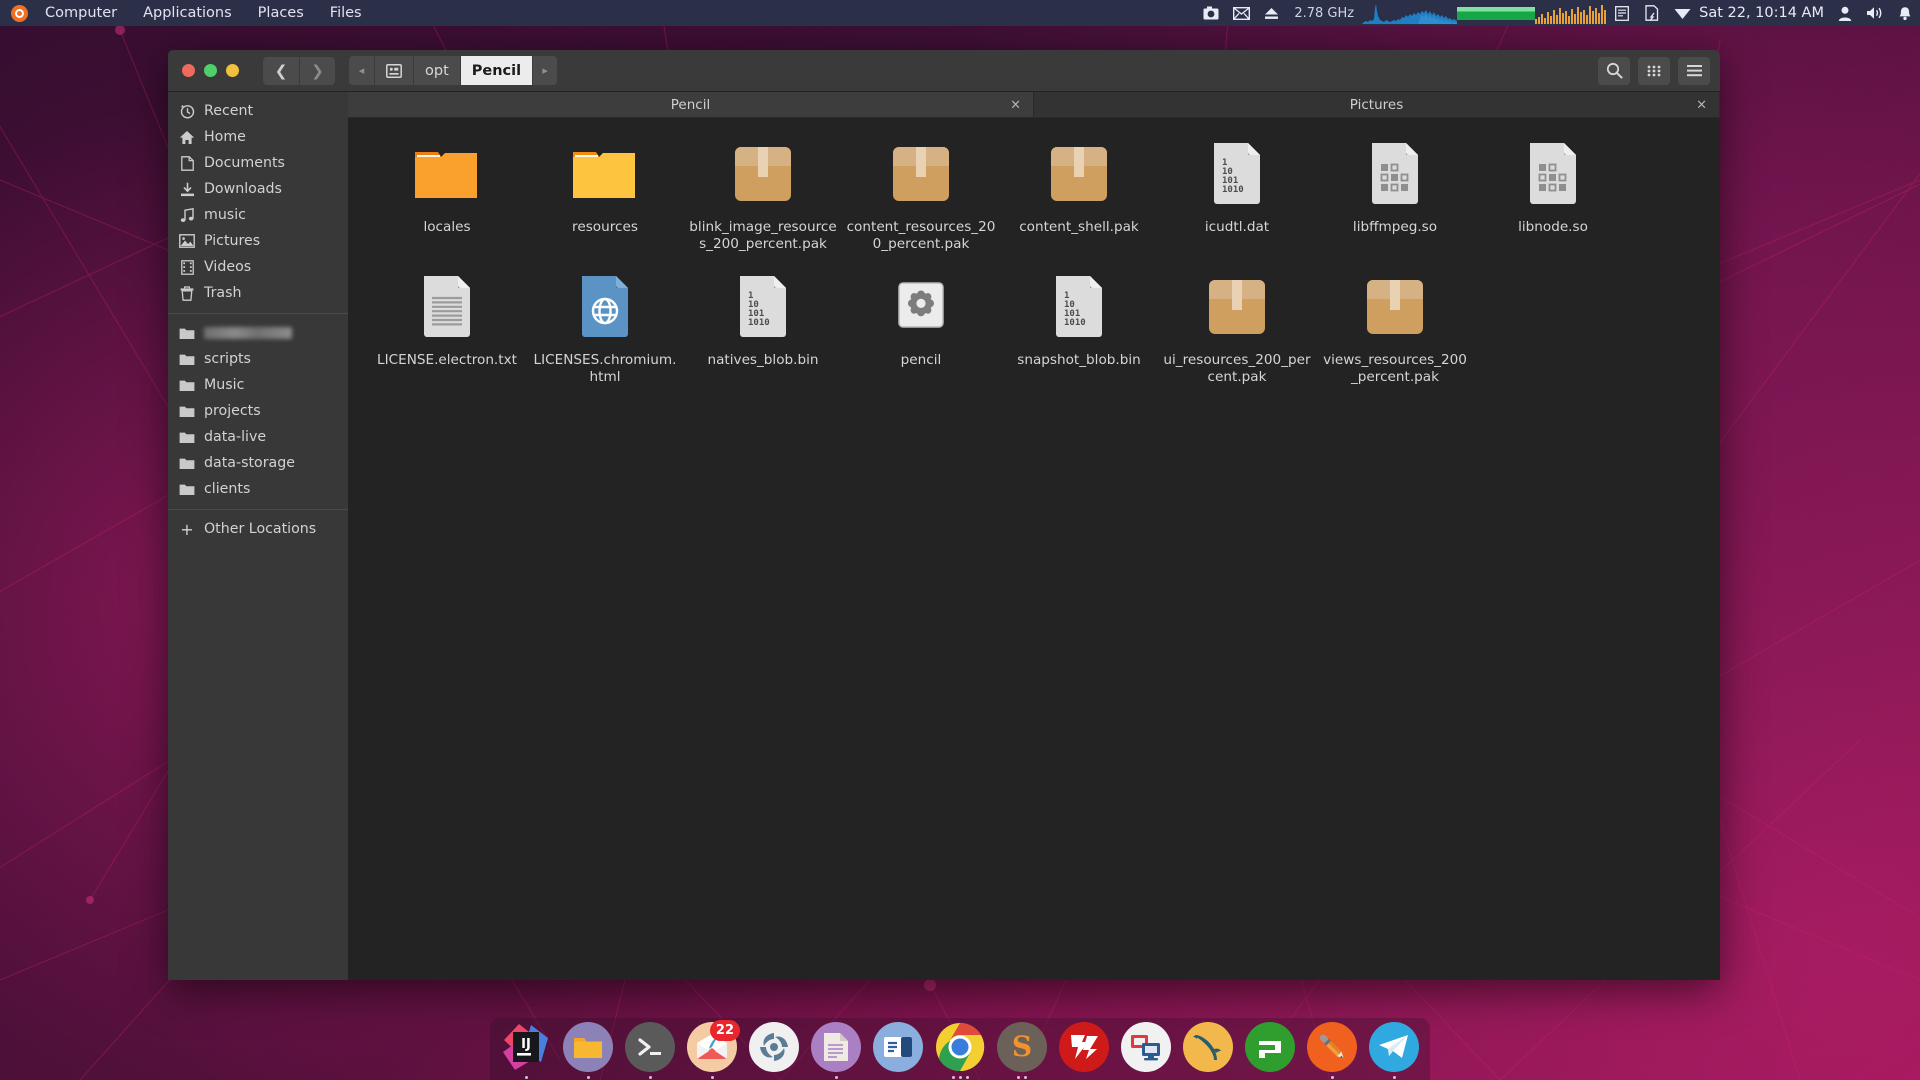  I want to click on folder-icon, so click(187, 385).